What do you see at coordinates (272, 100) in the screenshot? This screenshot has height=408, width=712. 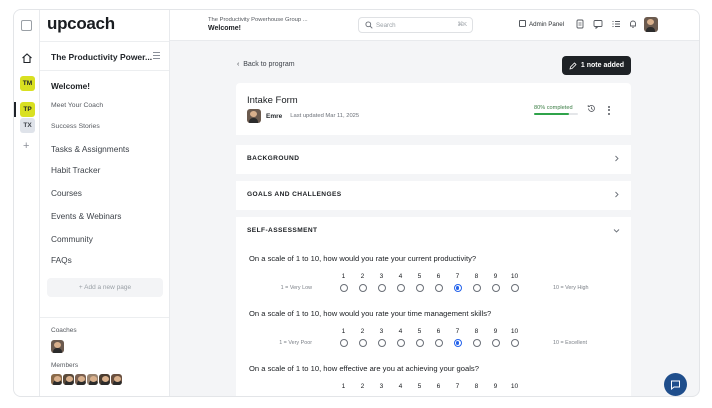 I see `form-title: Intake Form` at bounding box center [272, 100].